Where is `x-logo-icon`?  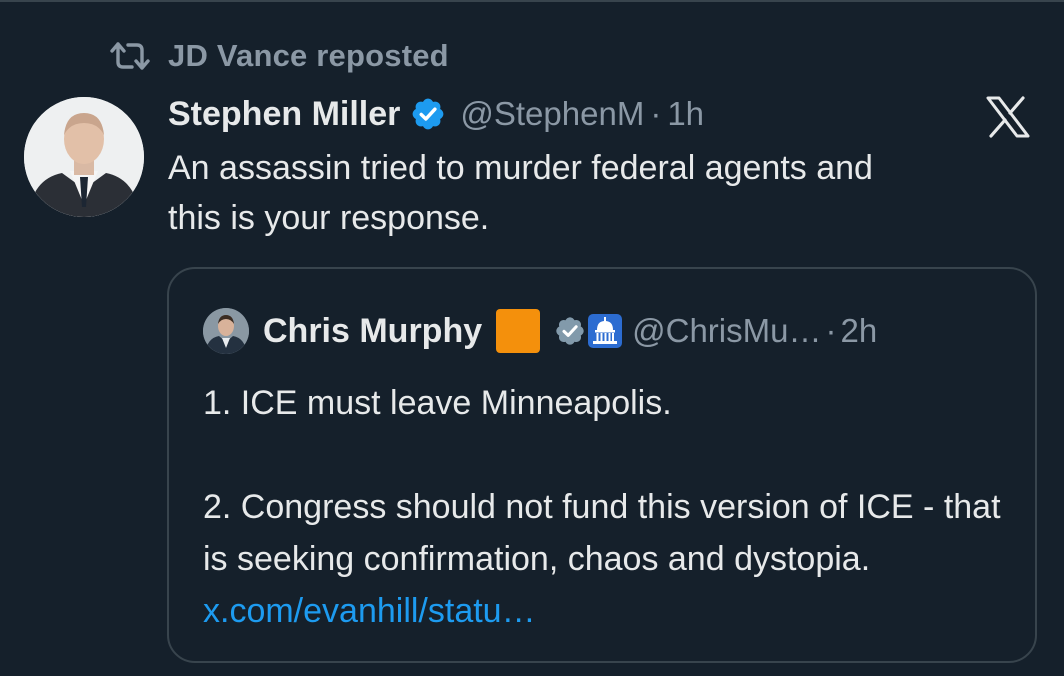 x-logo-icon is located at coordinates (1008, 117).